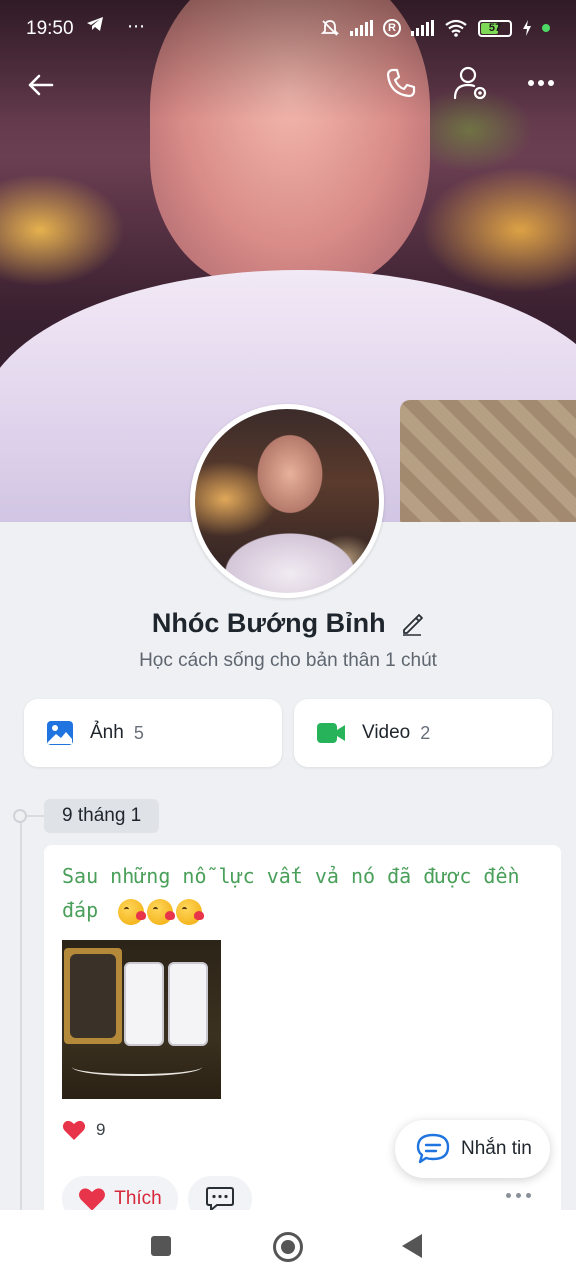 This screenshot has width=576, height=1280. Describe the element at coordinates (425, 732) in the screenshot. I see `videos-count: 2` at that location.